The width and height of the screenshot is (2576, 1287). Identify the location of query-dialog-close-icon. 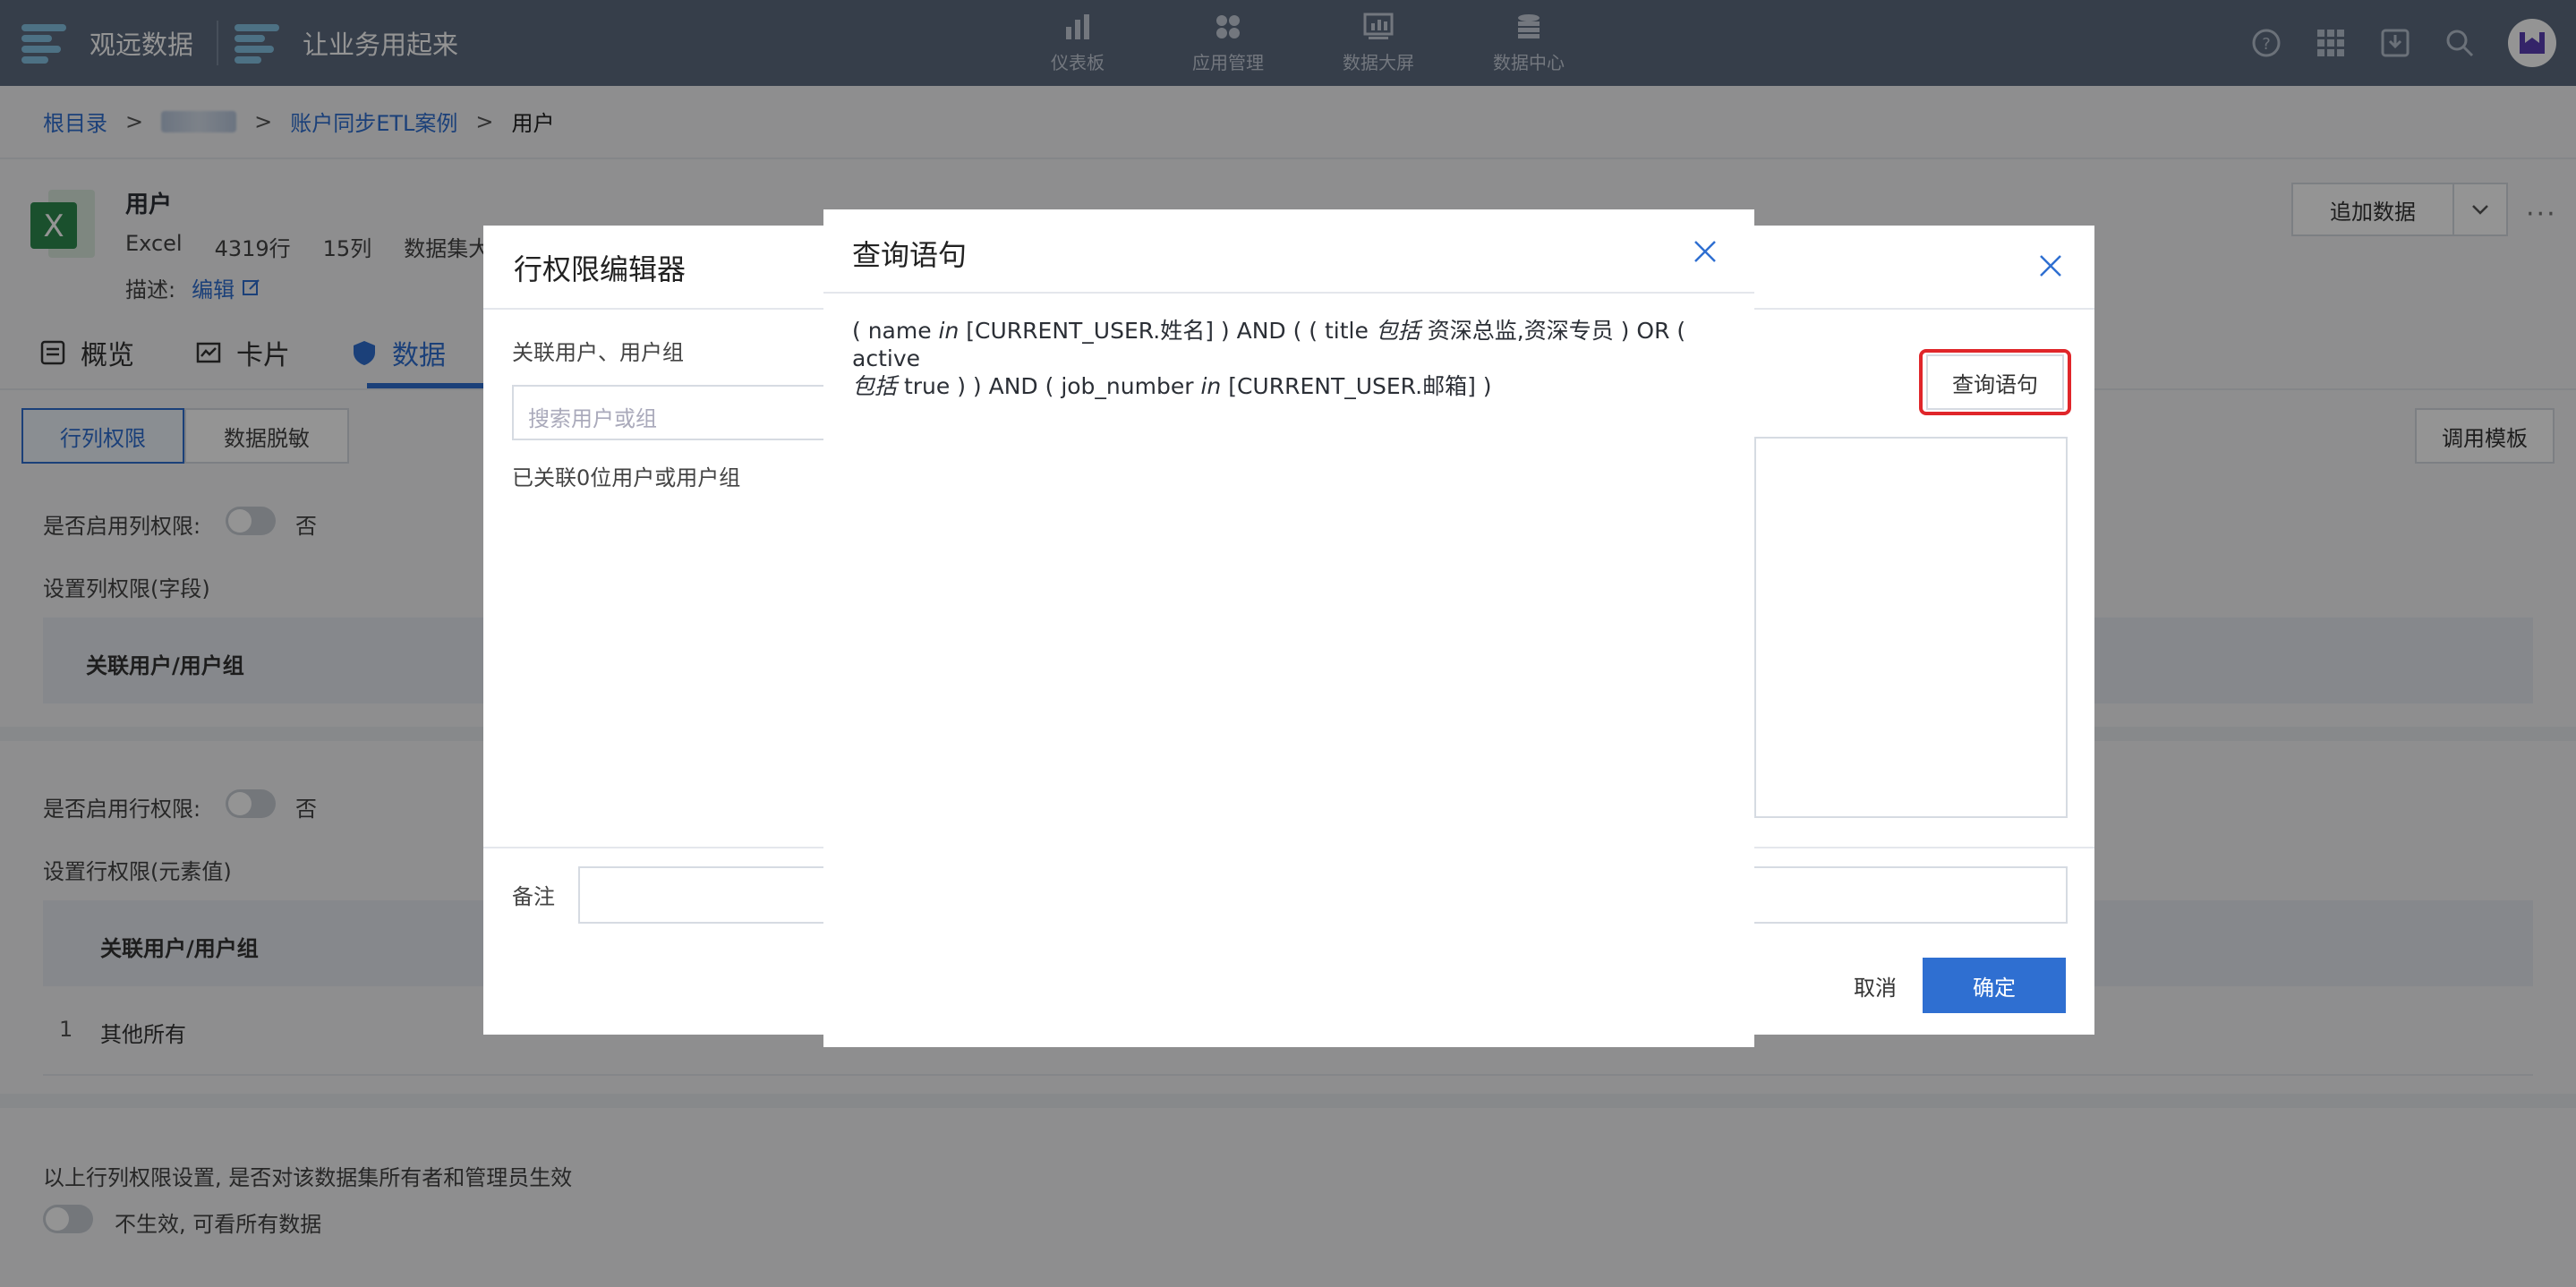
(1705, 251).